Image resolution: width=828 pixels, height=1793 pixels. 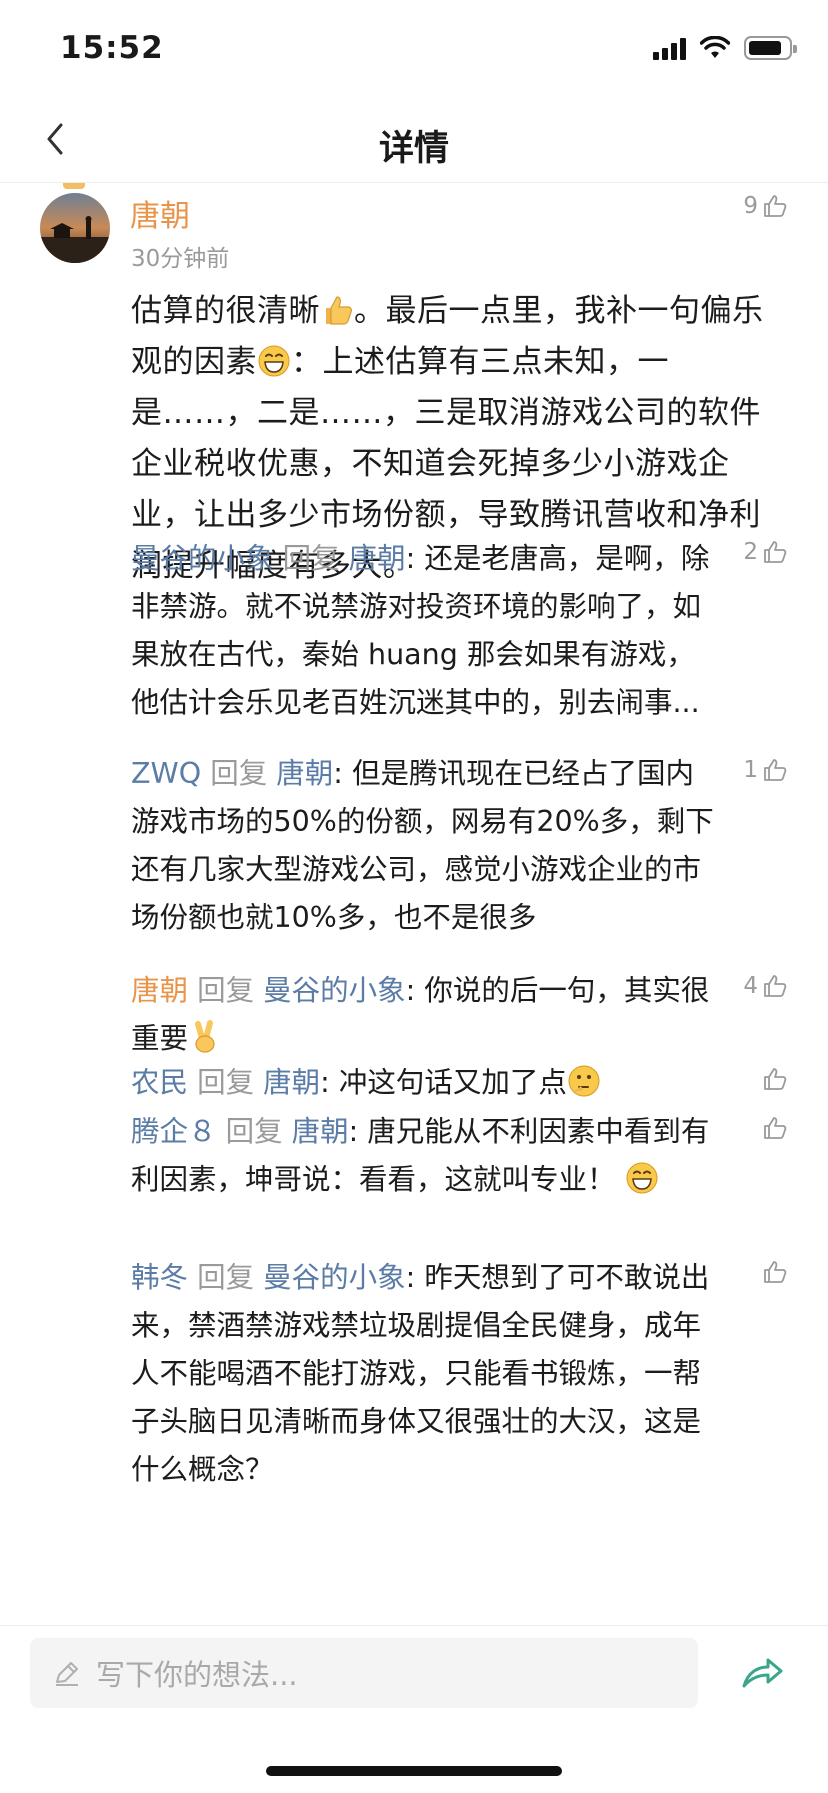 I want to click on reply-like-button: 2, so click(x=765, y=552).